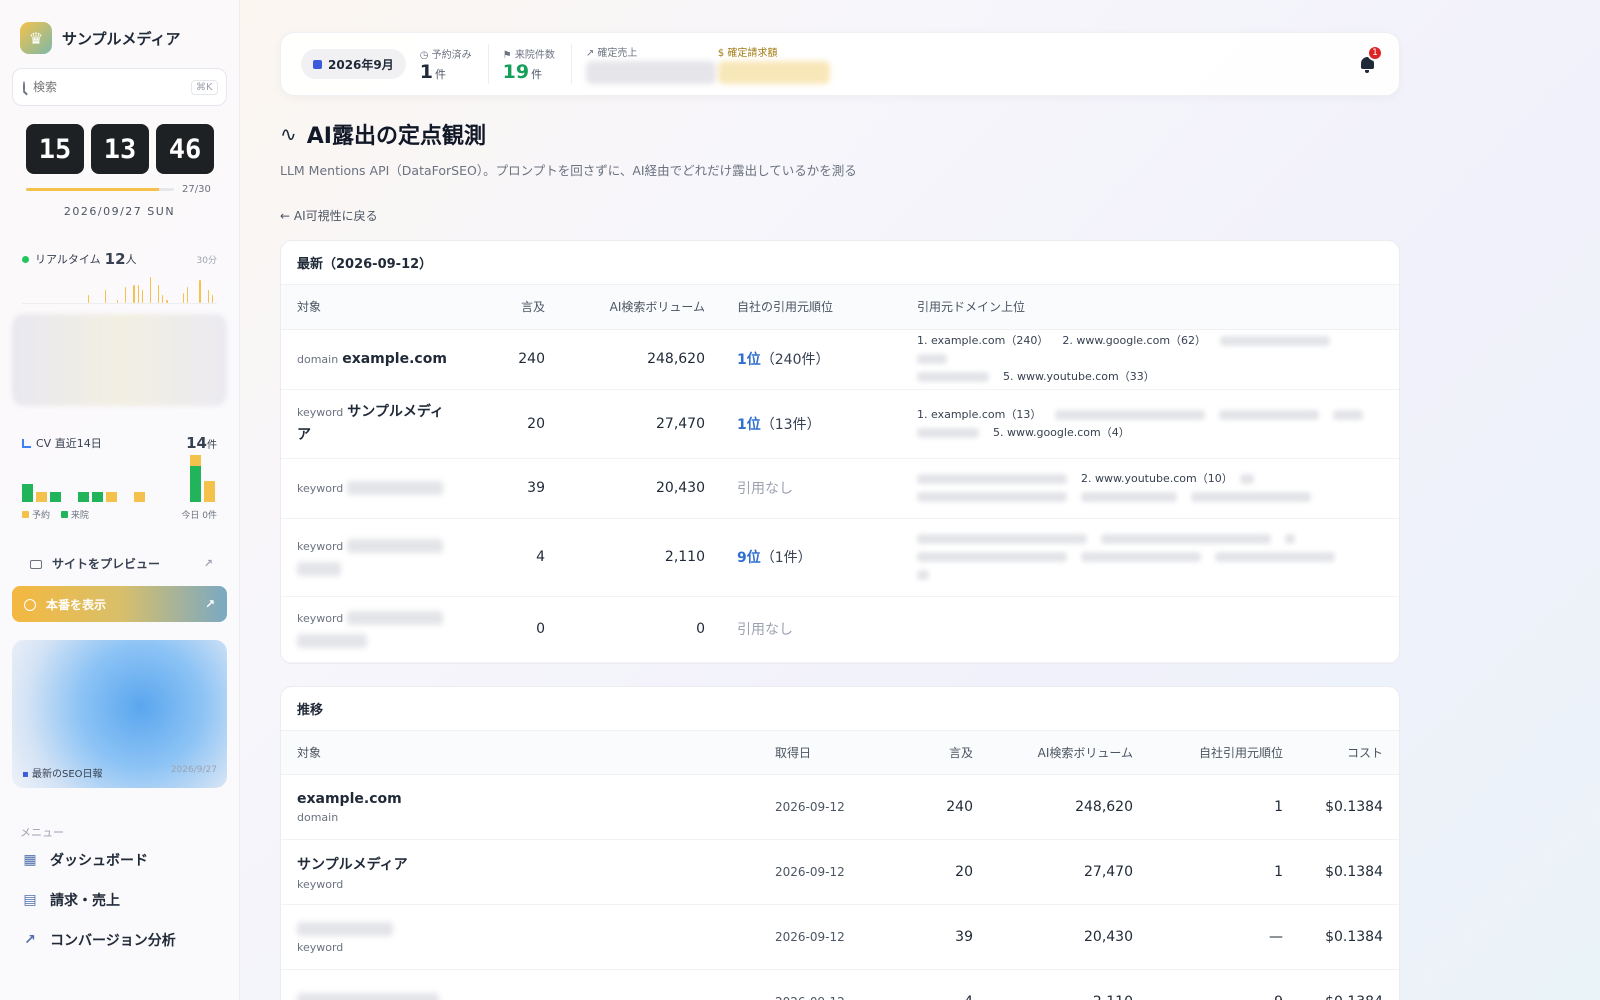  Describe the element at coordinates (119, 189) in the screenshot. I see `month-progress: 27/30` at that location.